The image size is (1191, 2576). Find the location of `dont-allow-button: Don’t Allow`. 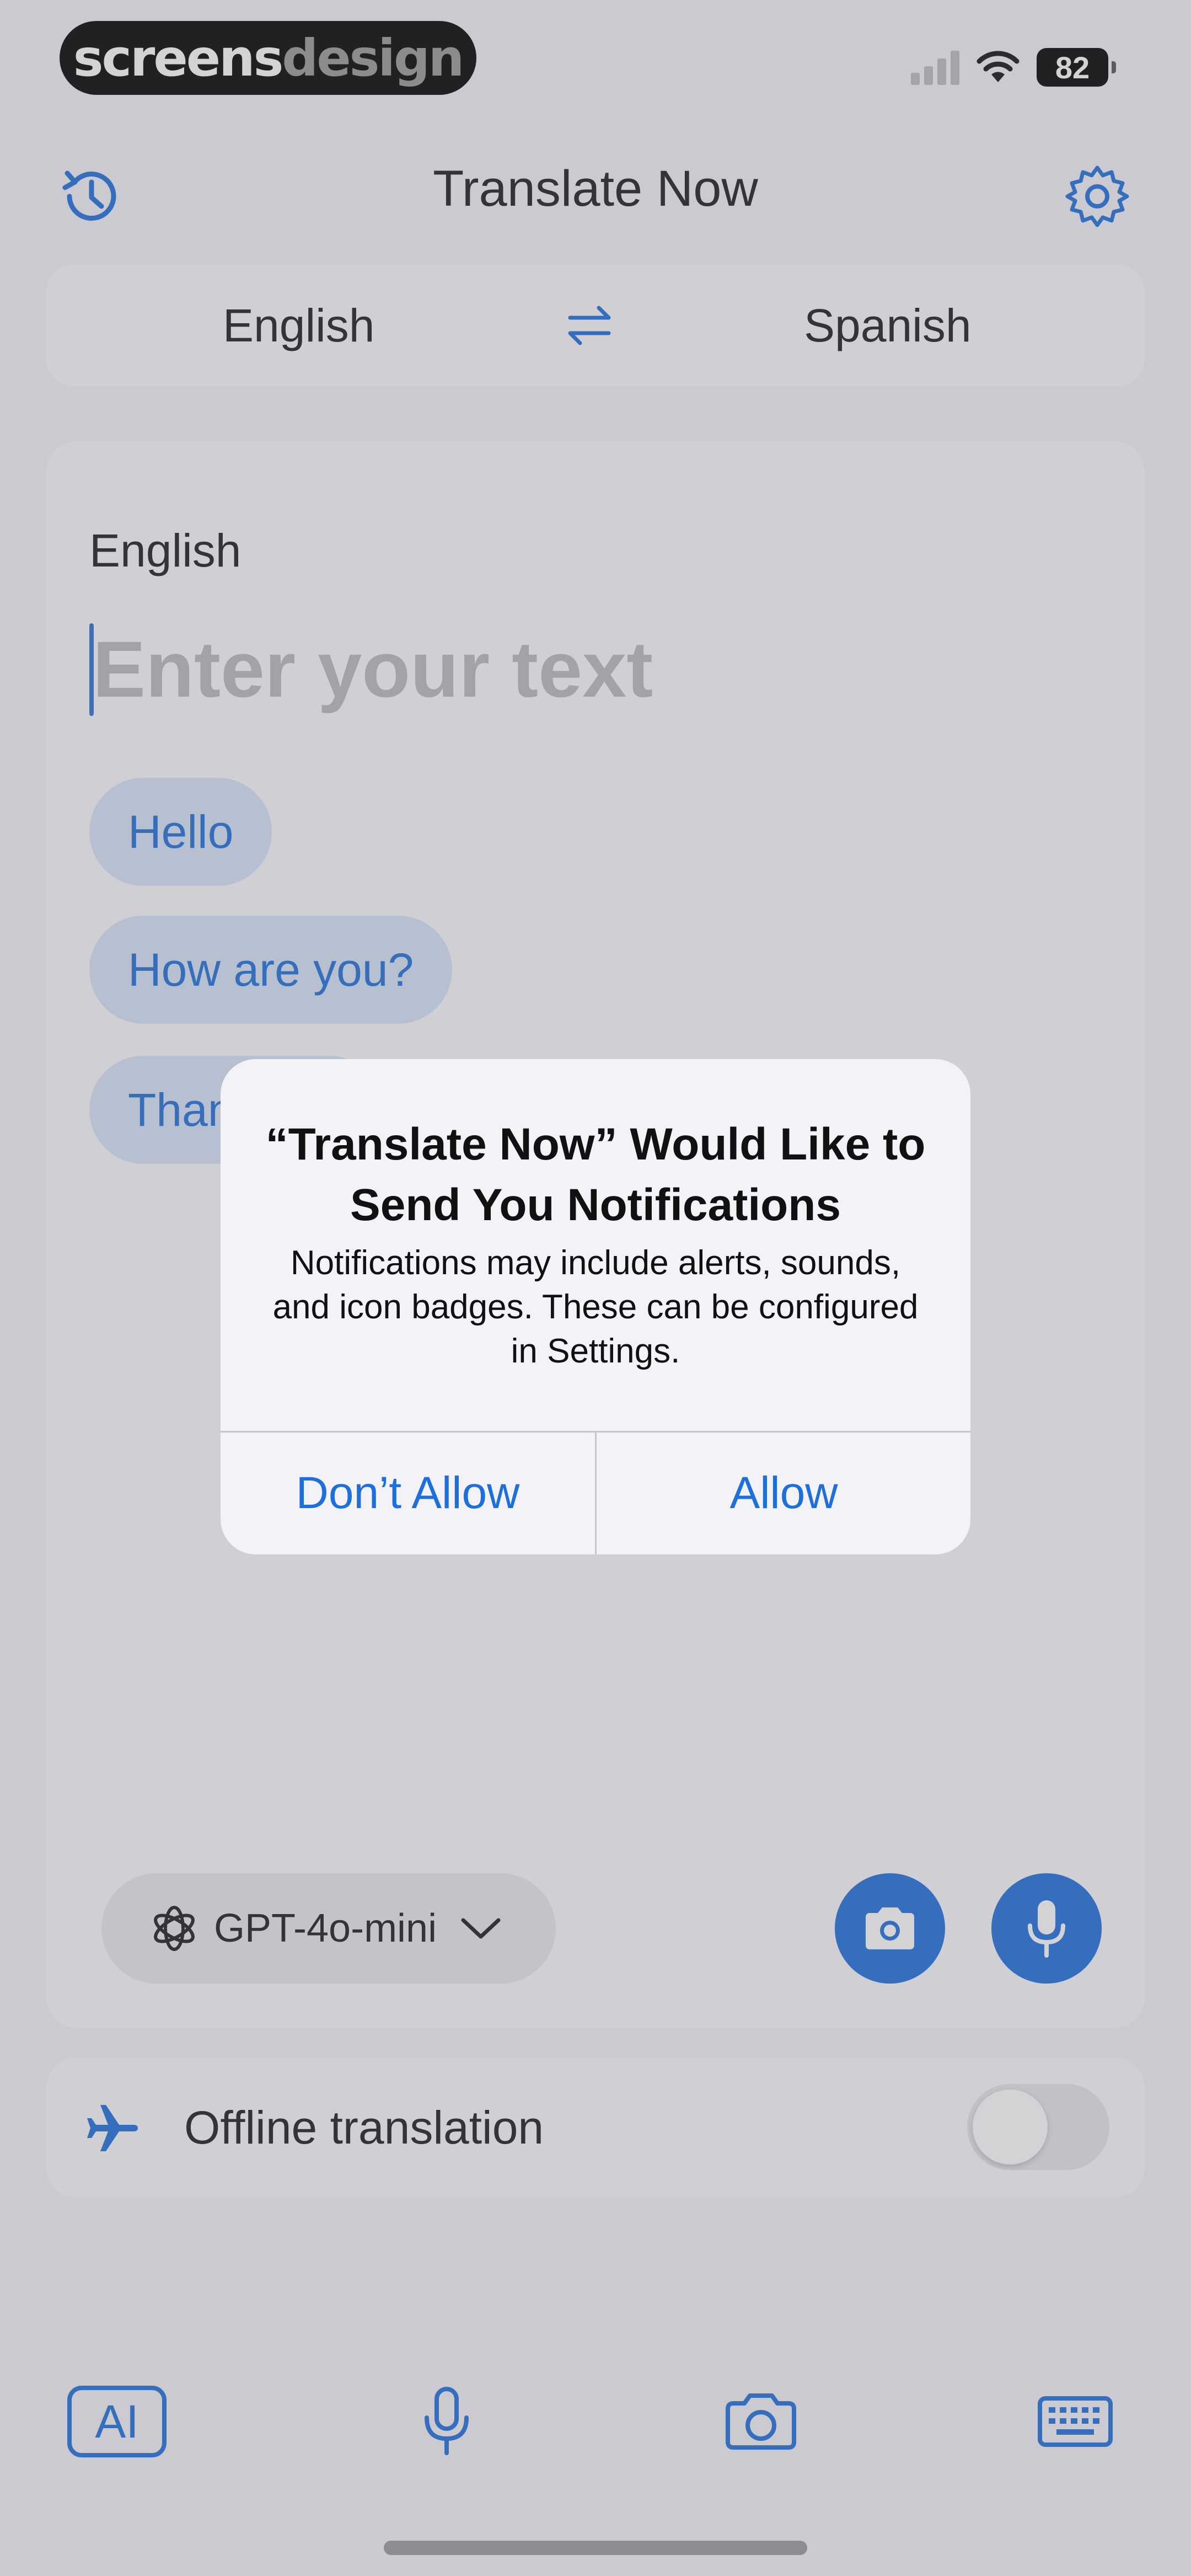

dont-allow-button: Don’t Allow is located at coordinates (408, 1493).